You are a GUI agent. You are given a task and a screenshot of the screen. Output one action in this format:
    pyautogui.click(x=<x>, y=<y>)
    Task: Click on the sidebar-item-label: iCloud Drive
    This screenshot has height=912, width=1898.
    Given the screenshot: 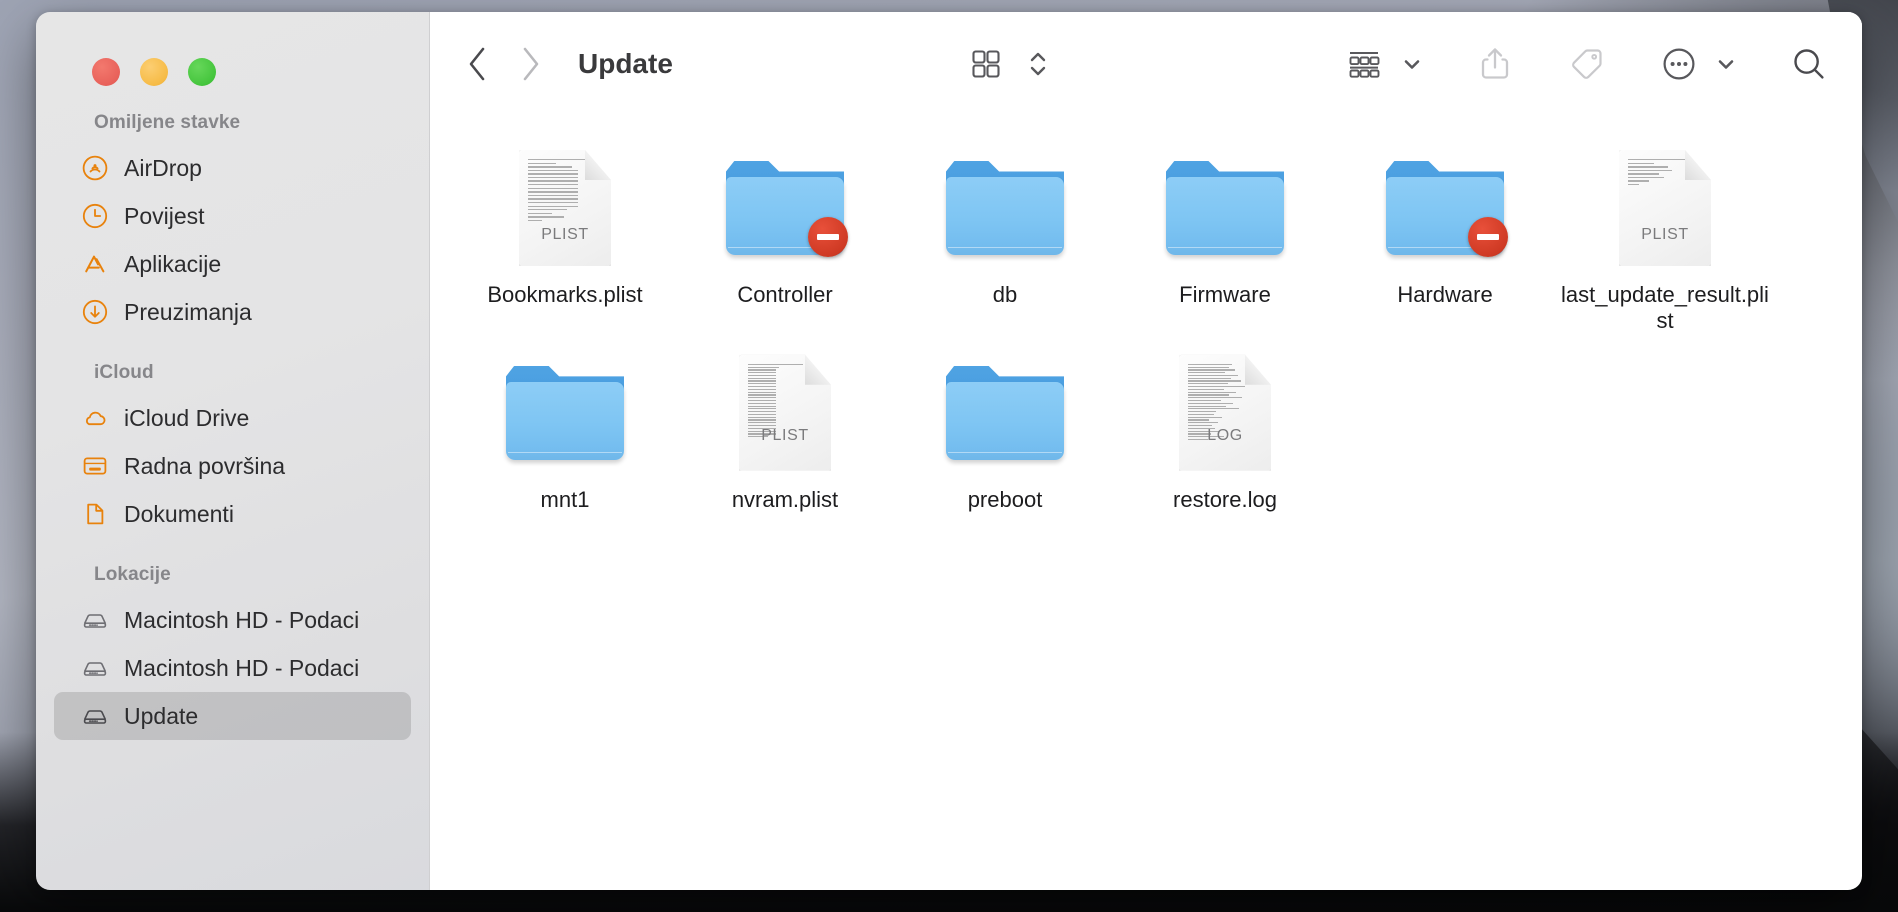 What is the action you would take?
    pyautogui.click(x=187, y=417)
    